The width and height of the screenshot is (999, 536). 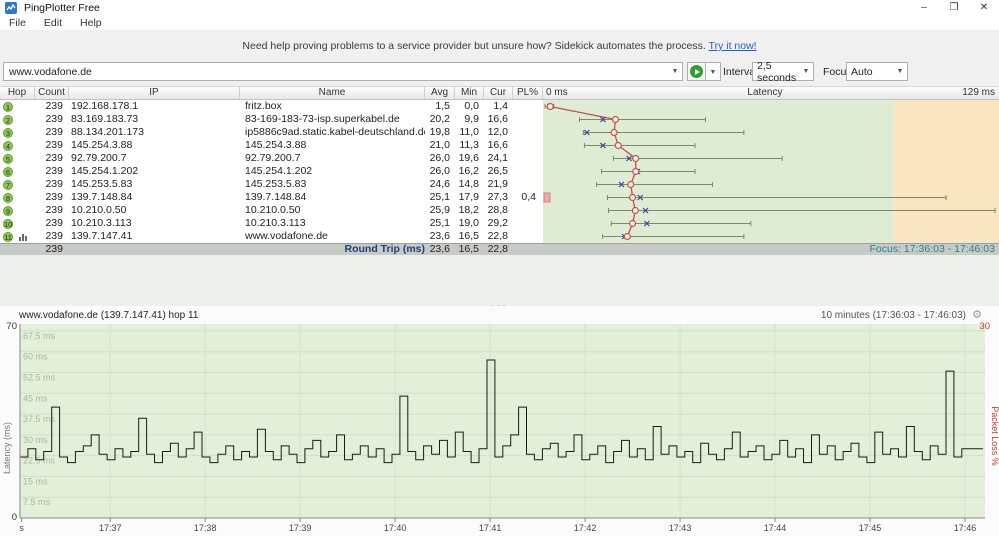 I want to click on table-row: 4 239 145.254.3.88 145.254.3.88 21,0 11,3 16,6, so click(x=271, y=145).